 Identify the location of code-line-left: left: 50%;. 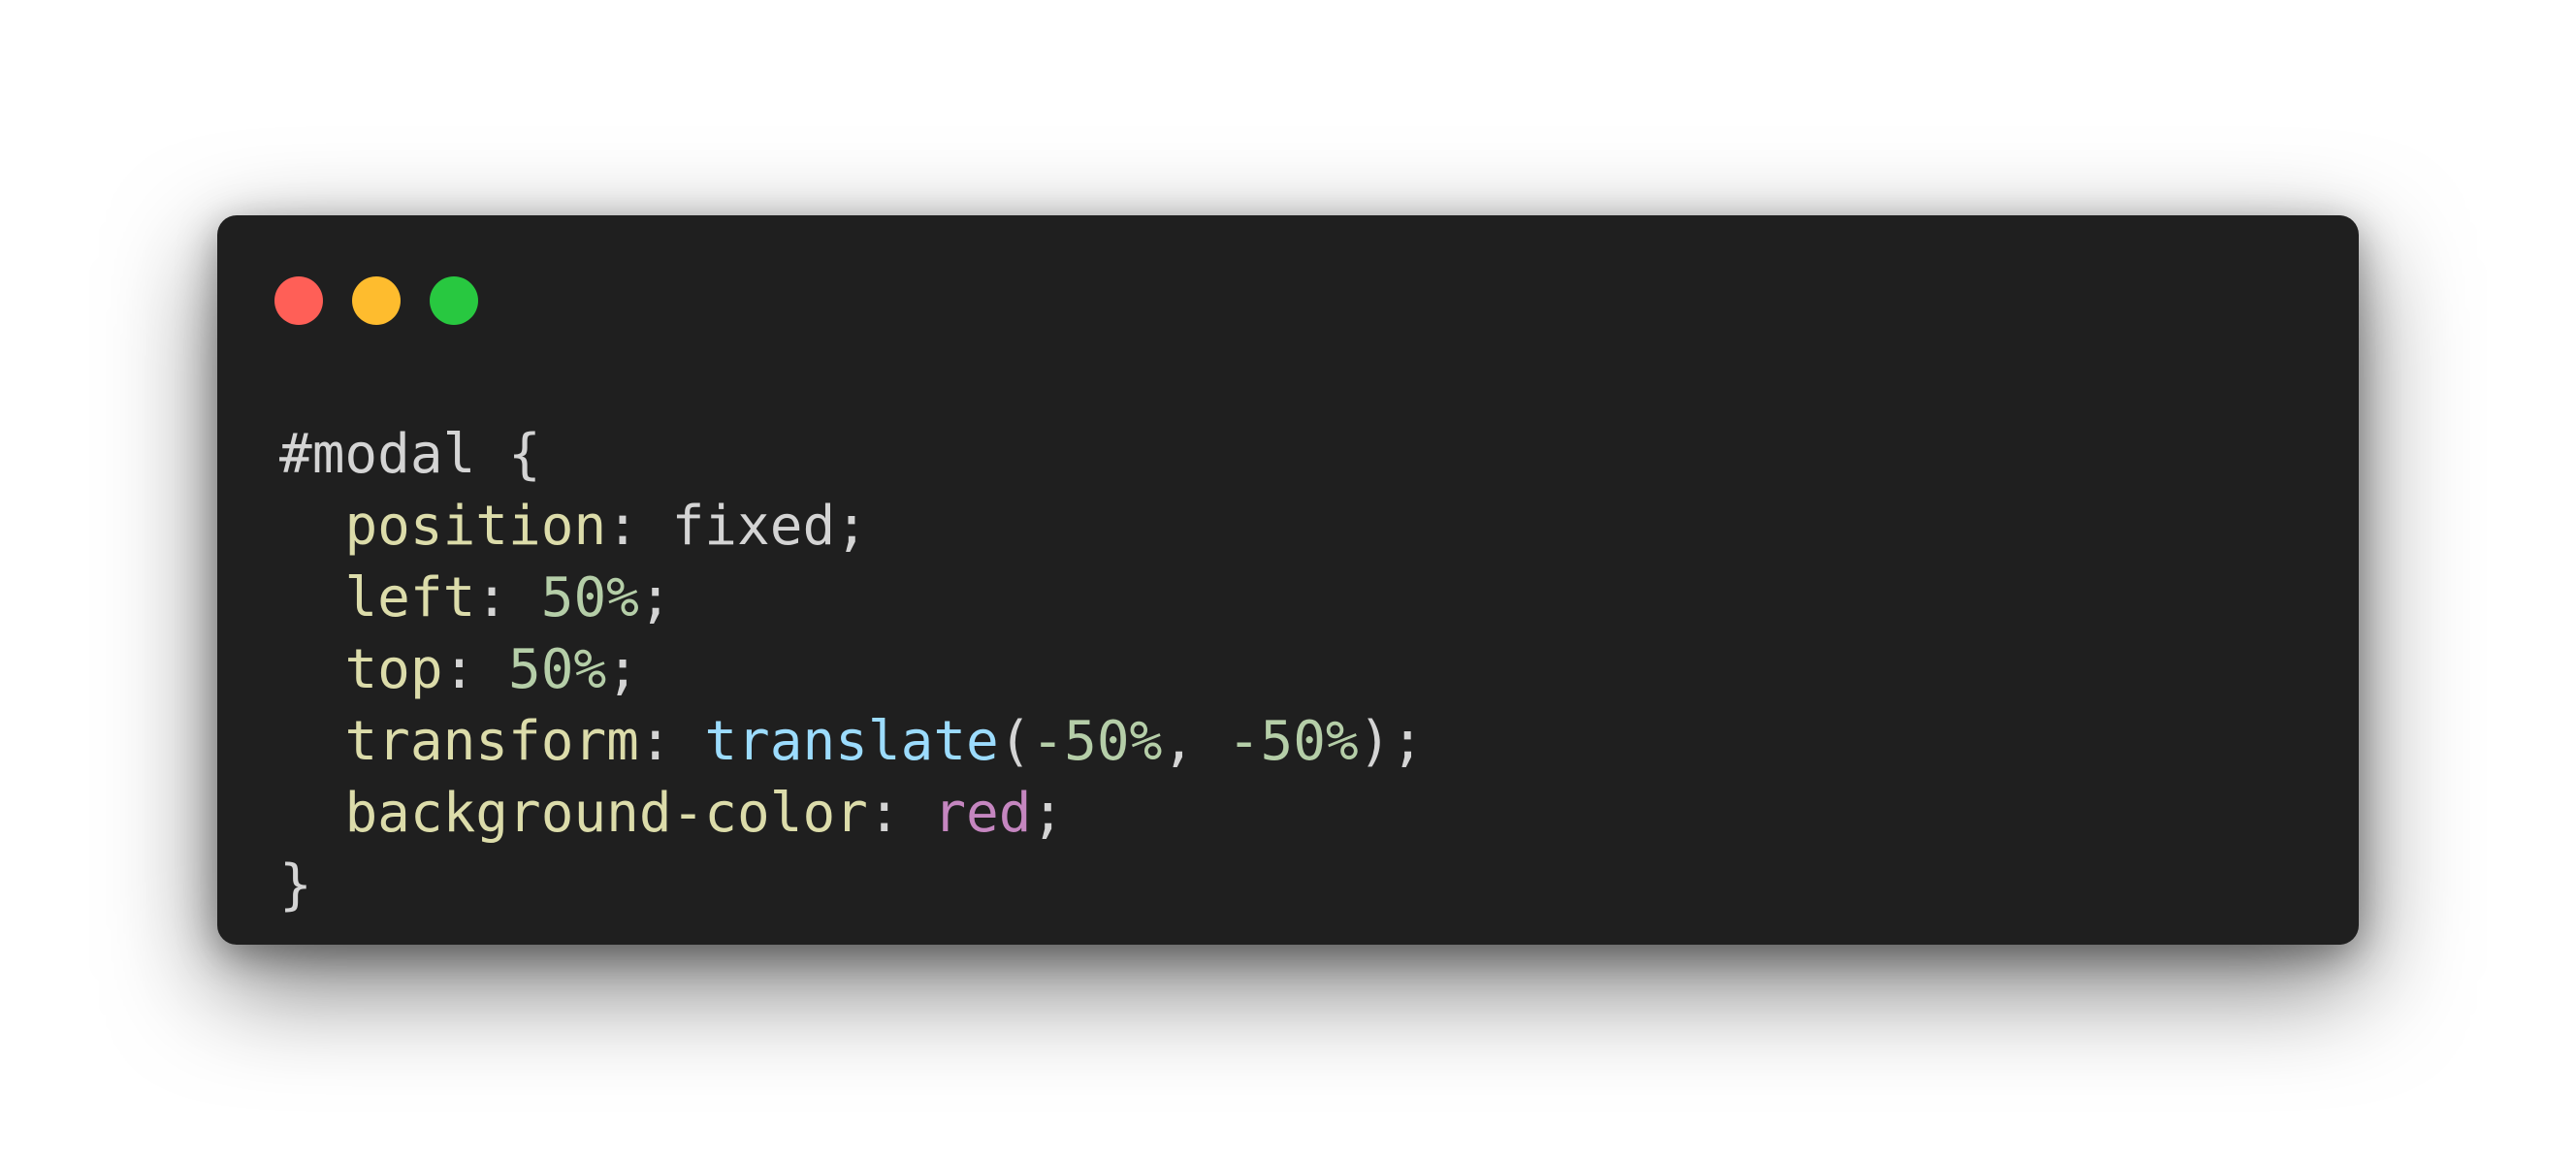
(851, 598).